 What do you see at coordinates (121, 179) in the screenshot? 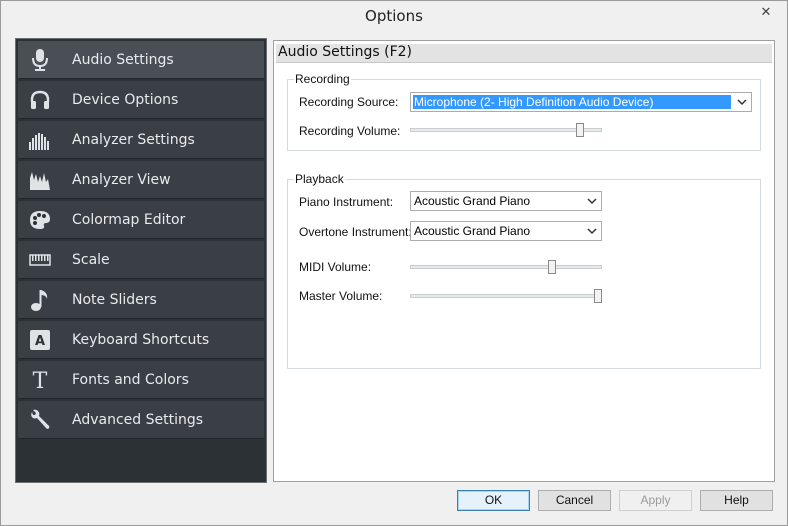
I see `sidebar-item-label: Analyzer View` at bounding box center [121, 179].